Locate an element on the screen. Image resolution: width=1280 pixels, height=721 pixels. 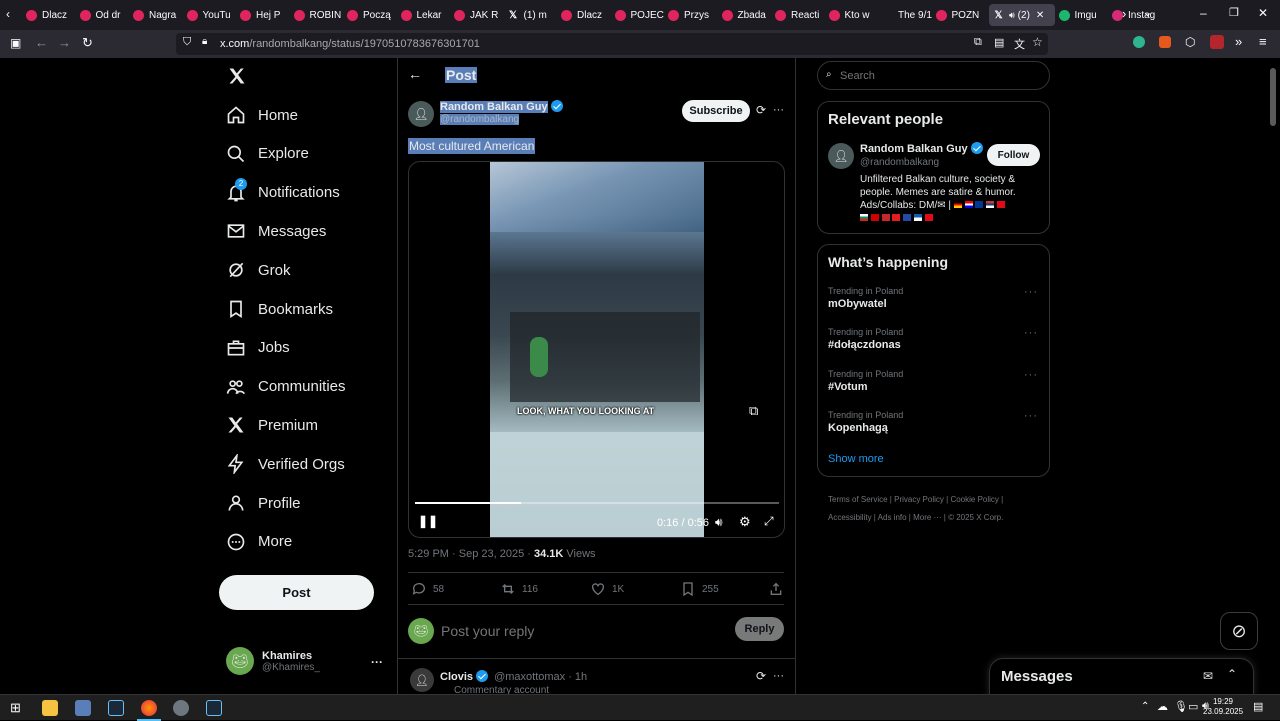
nav-item-verified-orgs: Verified Orgs is located at coordinates (285, 464).